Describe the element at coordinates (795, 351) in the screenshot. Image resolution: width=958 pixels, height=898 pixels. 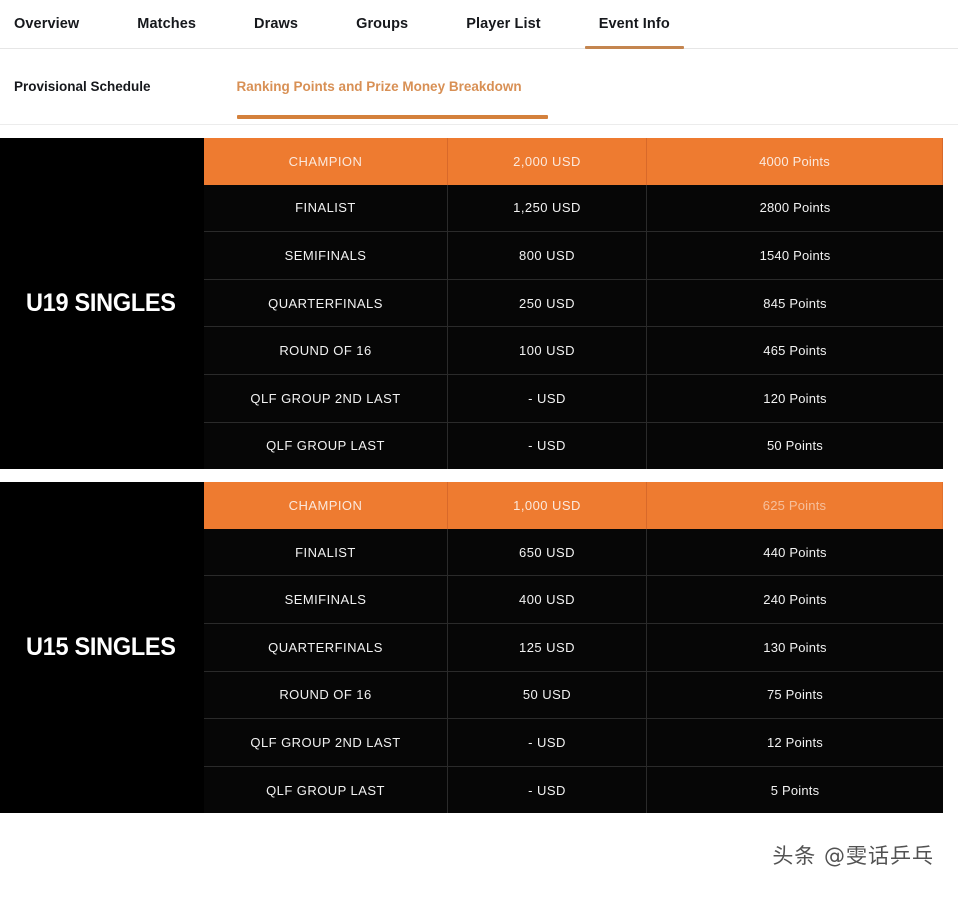
I see `ranking-points-cell: 465 Points` at that location.